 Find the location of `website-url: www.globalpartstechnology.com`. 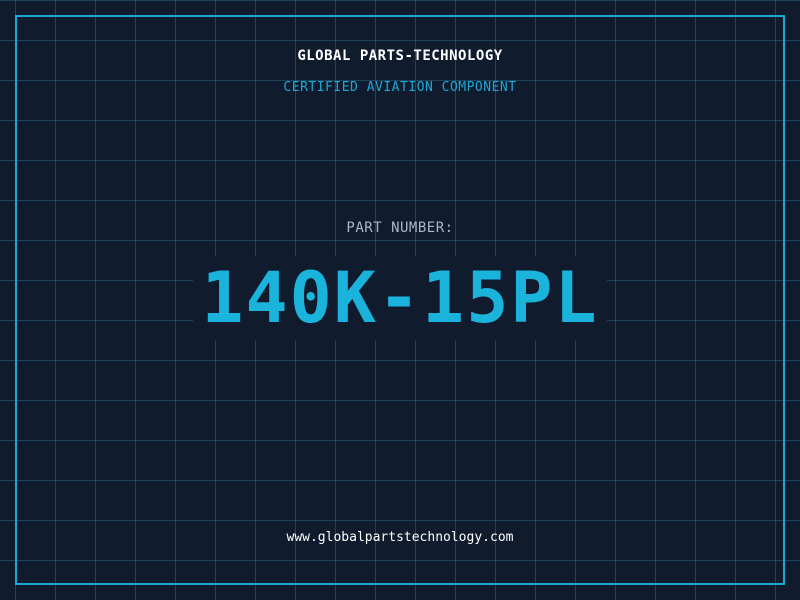

website-url: www.globalpartstechnology.com is located at coordinates (400, 537).